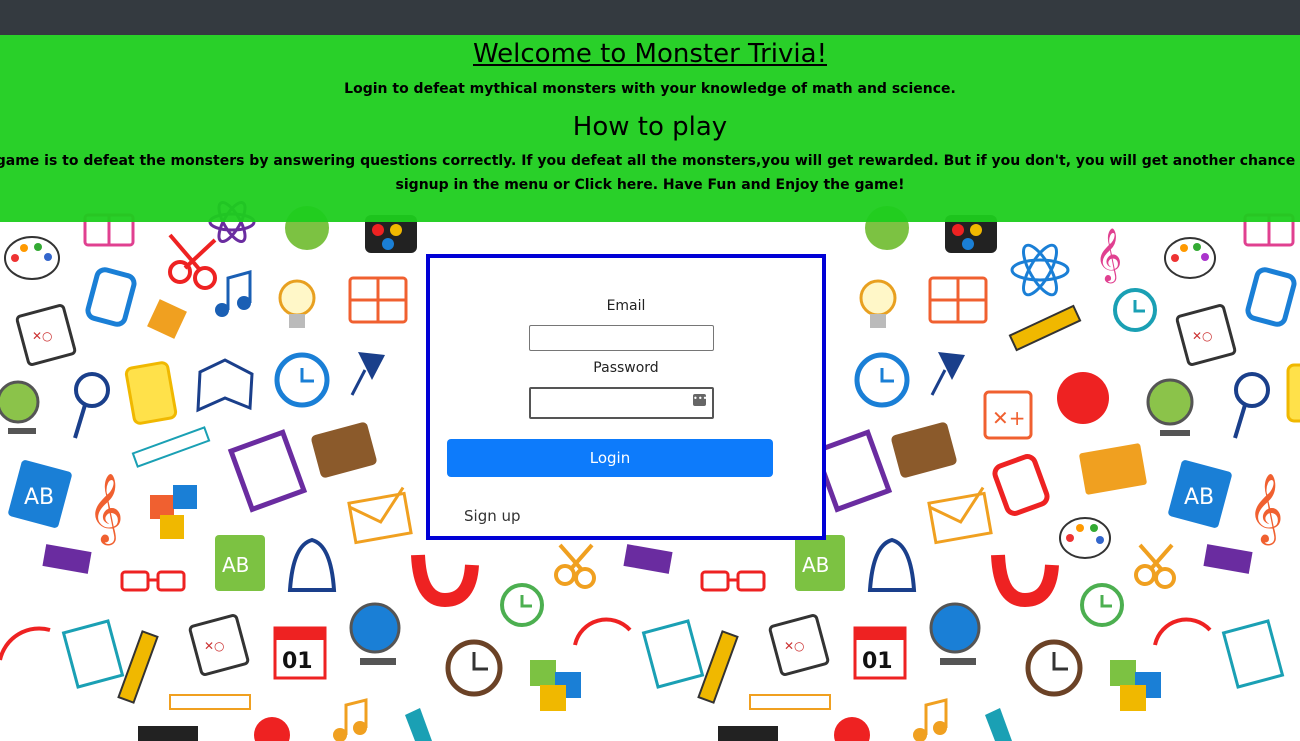 Image resolution: width=1300 pixels, height=741 pixels. What do you see at coordinates (1083, 398) in the screenshot?
I see `apple-icon` at bounding box center [1083, 398].